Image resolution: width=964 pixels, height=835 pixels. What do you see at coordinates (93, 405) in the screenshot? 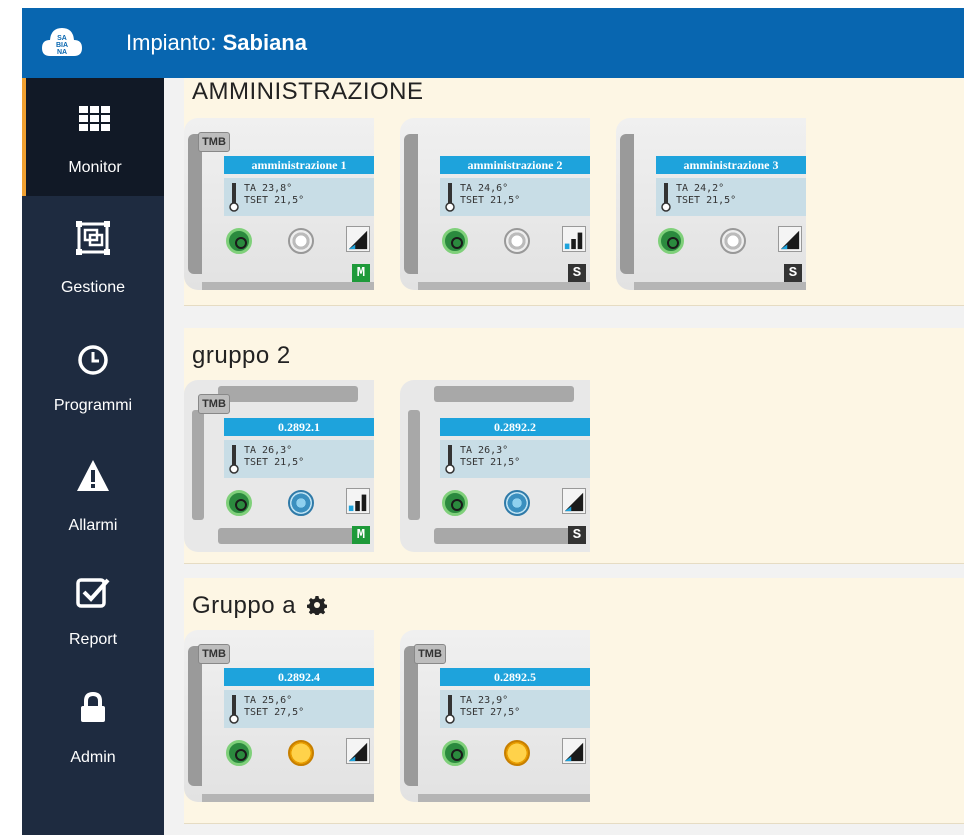
I see `sidebar-item-label: Programmi` at bounding box center [93, 405].